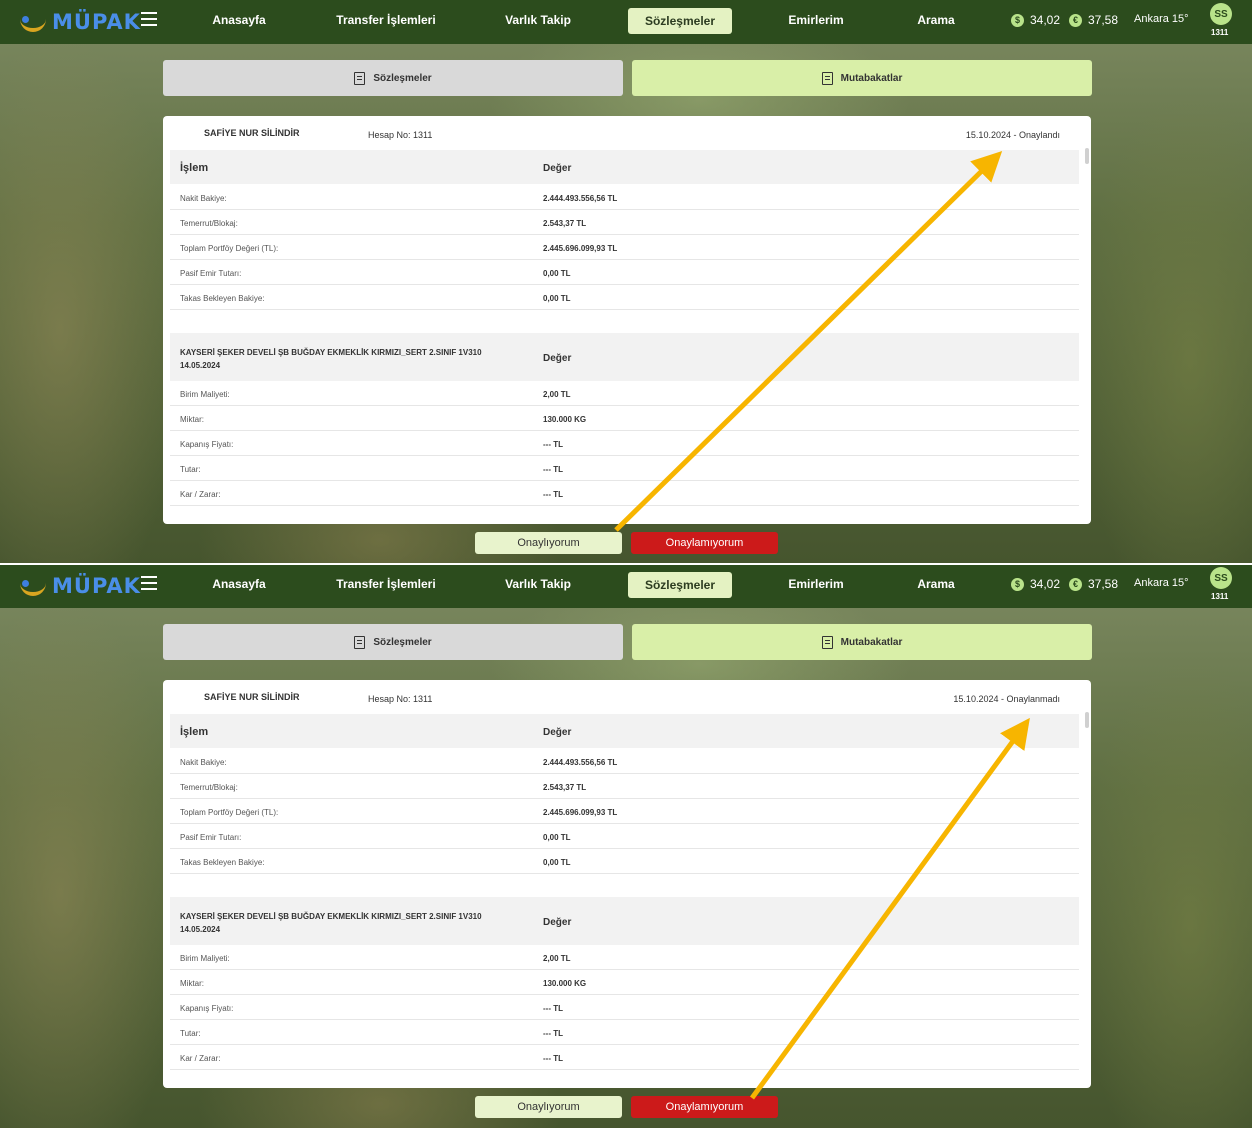  What do you see at coordinates (203, 762) in the screenshot?
I see `row-label: Nakit Bakiye:` at bounding box center [203, 762].